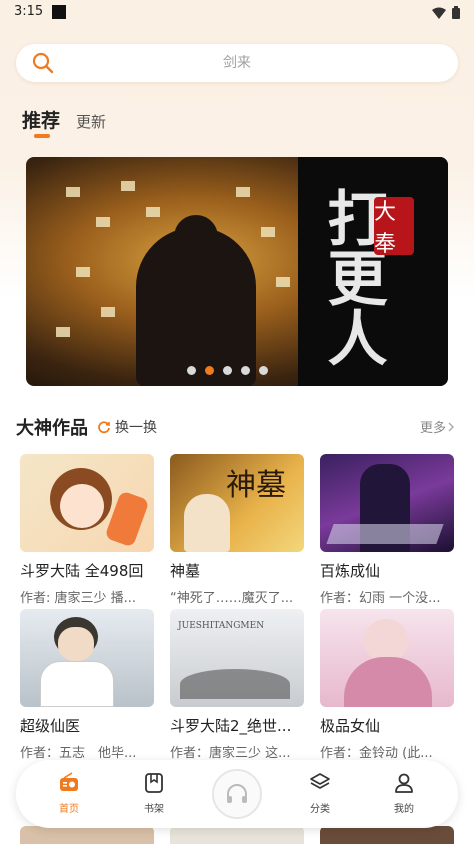  I want to click on cover-subtitle: JUESHITANGMEN, so click(221, 626).